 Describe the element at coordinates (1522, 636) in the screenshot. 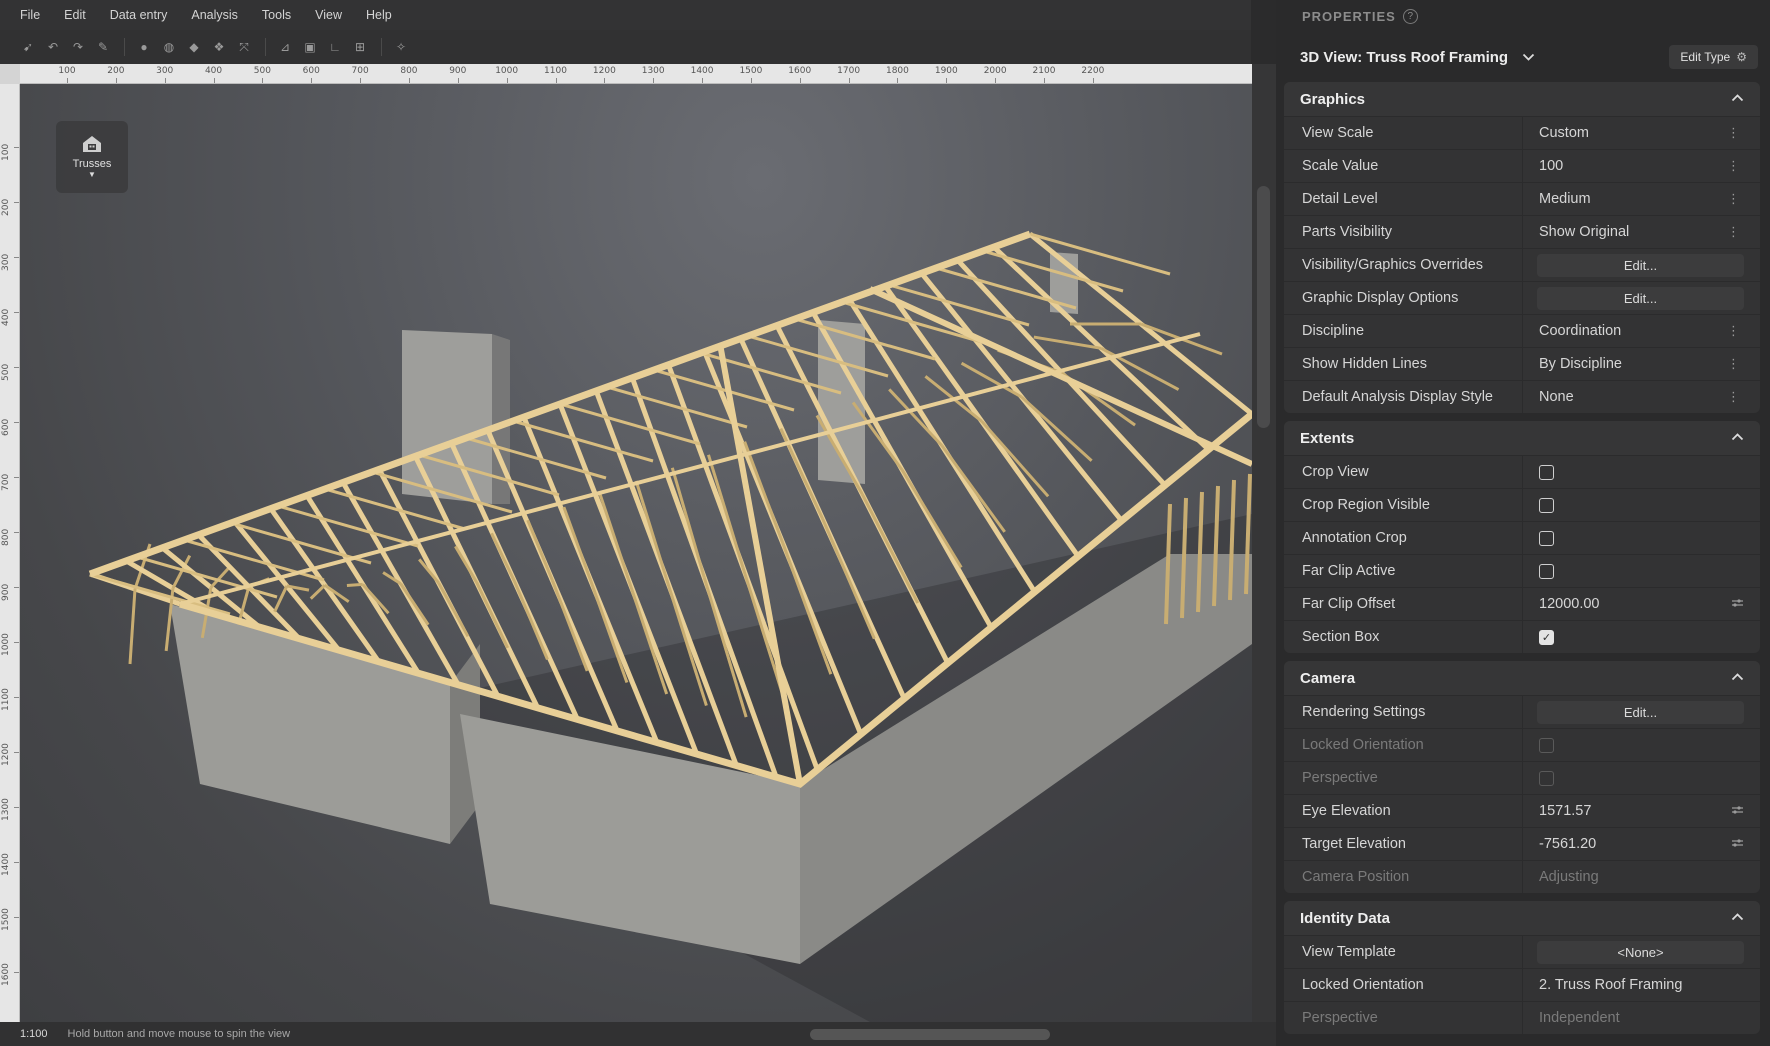

I see `property-row-section-box: Section Box ✓` at that location.